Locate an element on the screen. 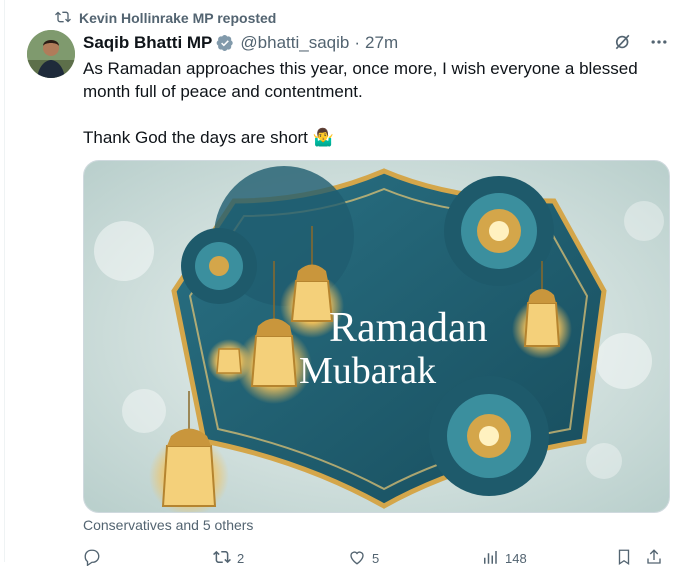 The width and height of the screenshot is (684, 569). repost-text: Kevin Hollinrake MP reposted is located at coordinates (178, 18).